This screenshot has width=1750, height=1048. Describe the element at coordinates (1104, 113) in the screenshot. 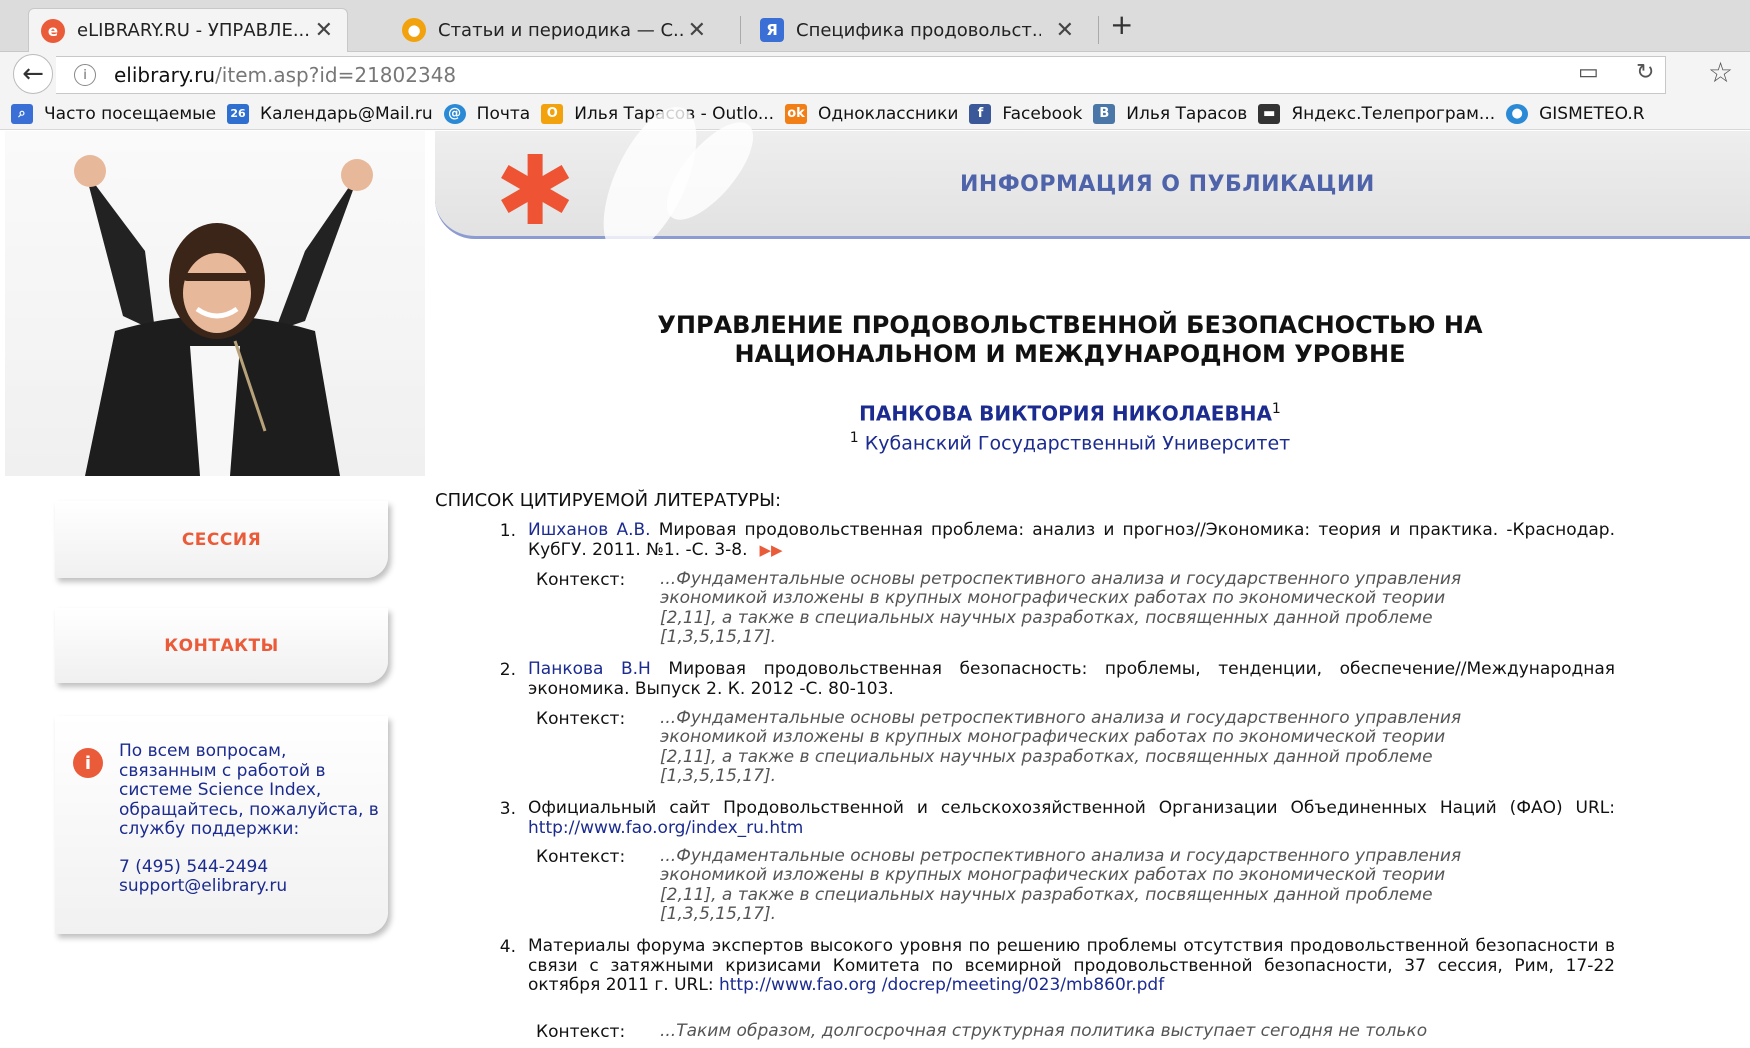

I see `vk-icon: B` at that location.